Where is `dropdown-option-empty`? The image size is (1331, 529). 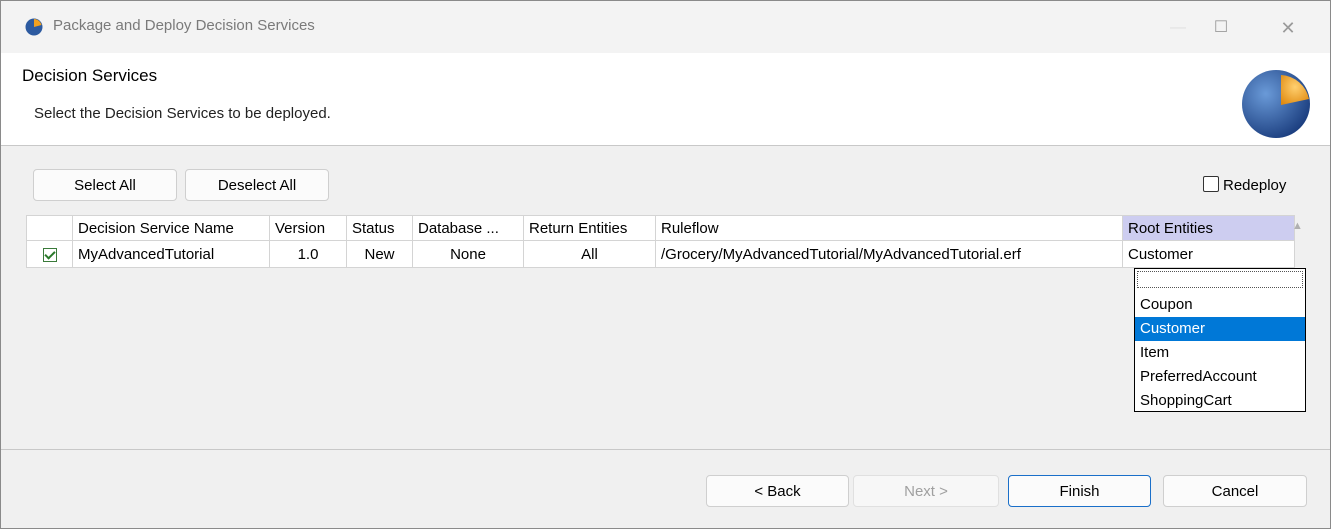 dropdown-option-empty is located at coordinates (1220, 279).